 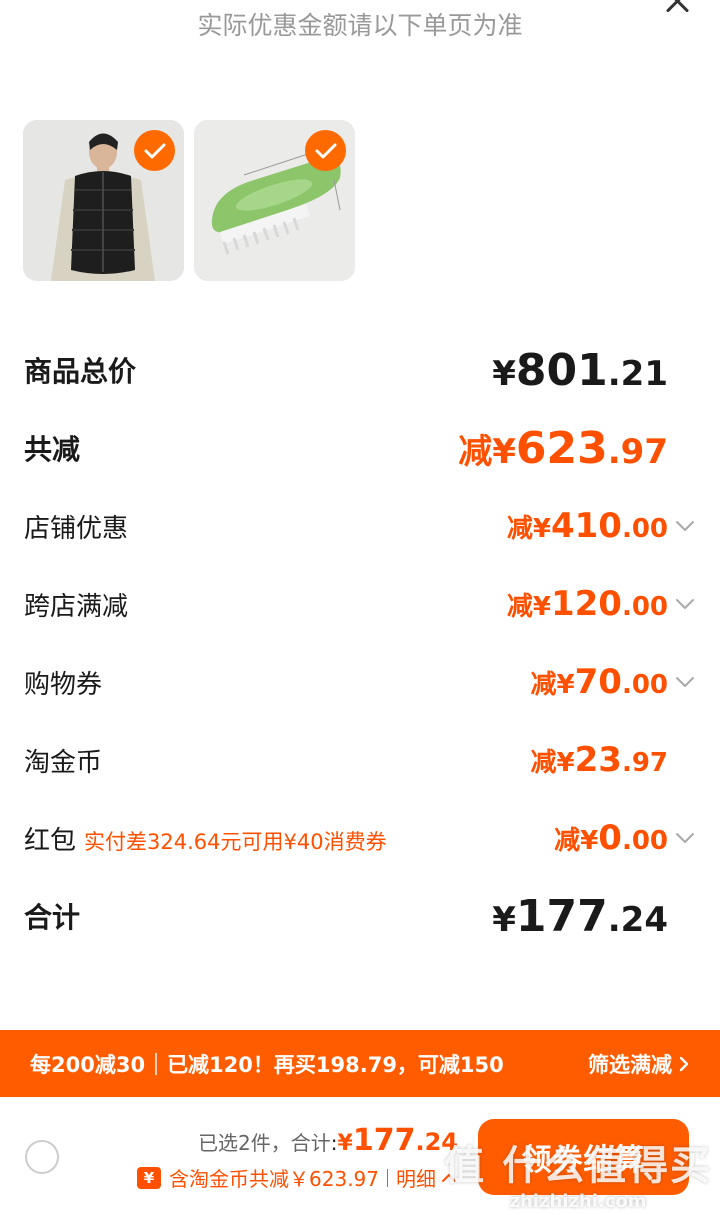 I want to click on selected-summary: 已选2件，合计: ¥177.24, so click(x=328, y=1140).